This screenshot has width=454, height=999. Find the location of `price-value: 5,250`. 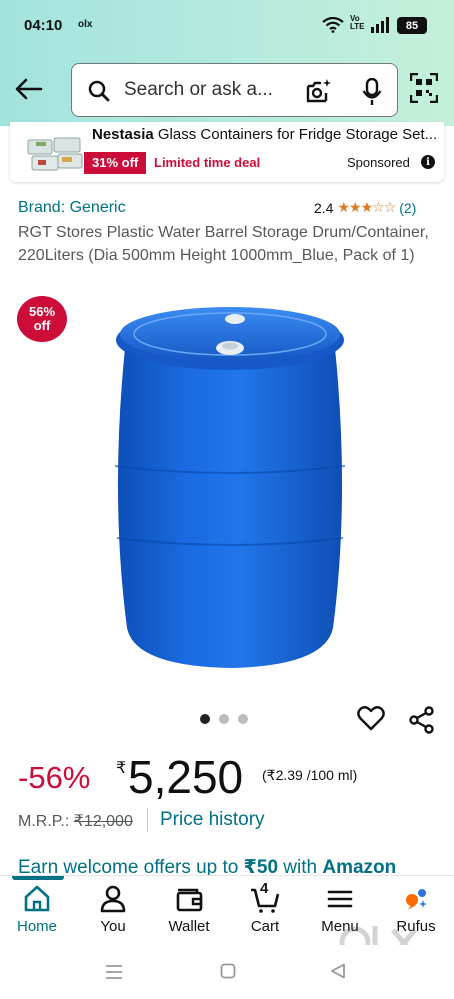

price-value: 5,250 is located at coordinates (186, 777).